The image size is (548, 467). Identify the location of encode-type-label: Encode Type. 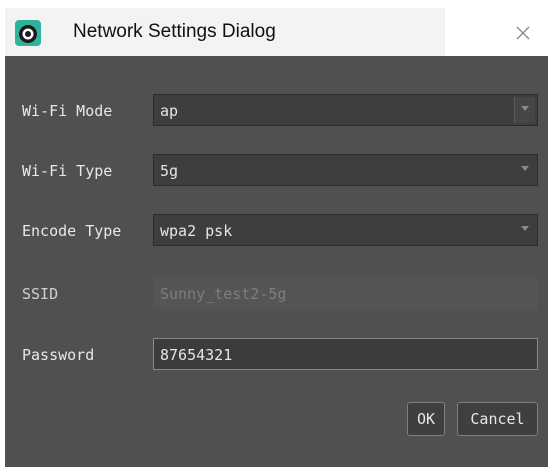
(72, 231).